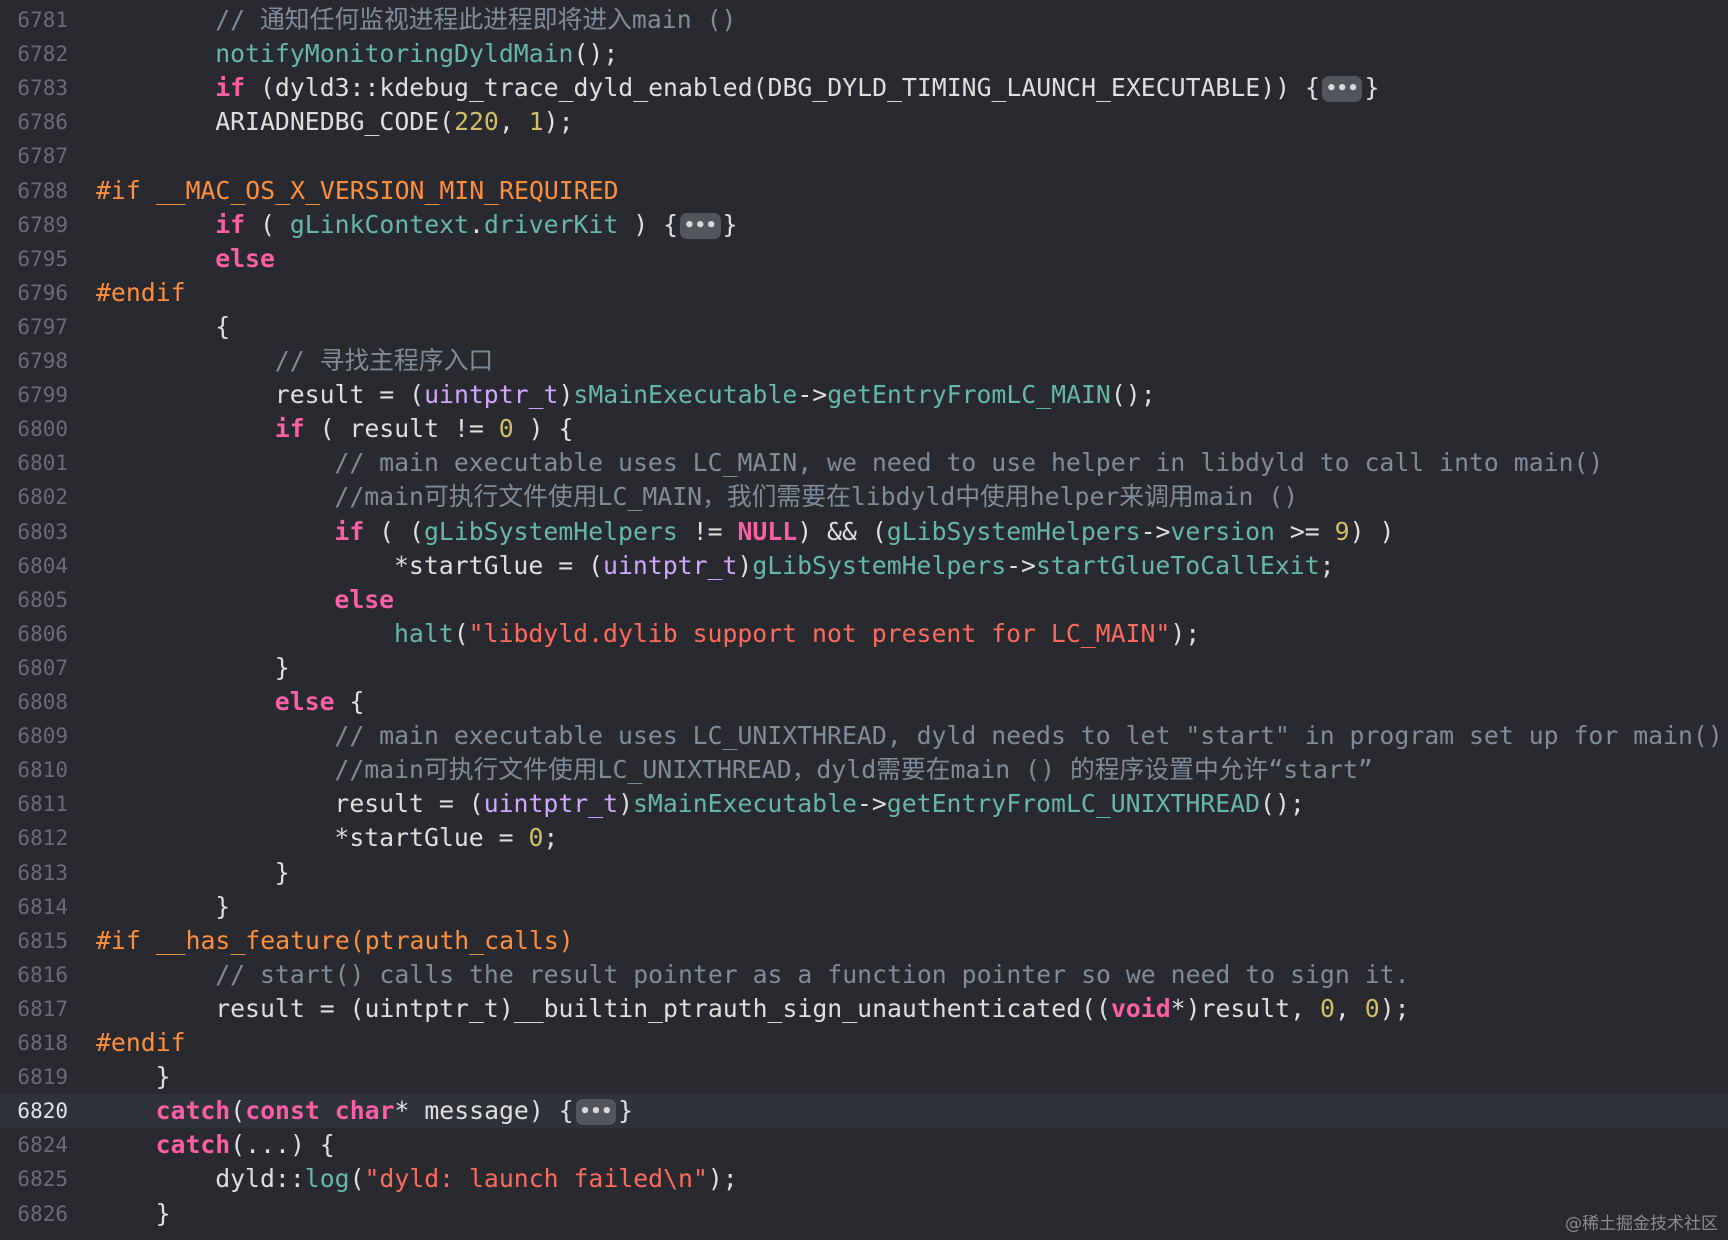 This screenshot has height=1240, width=1728. What do you see at coordinates (42, 1145) in the screenshot?
I see `line-number: 6824` at bounding box center [42, 1145].